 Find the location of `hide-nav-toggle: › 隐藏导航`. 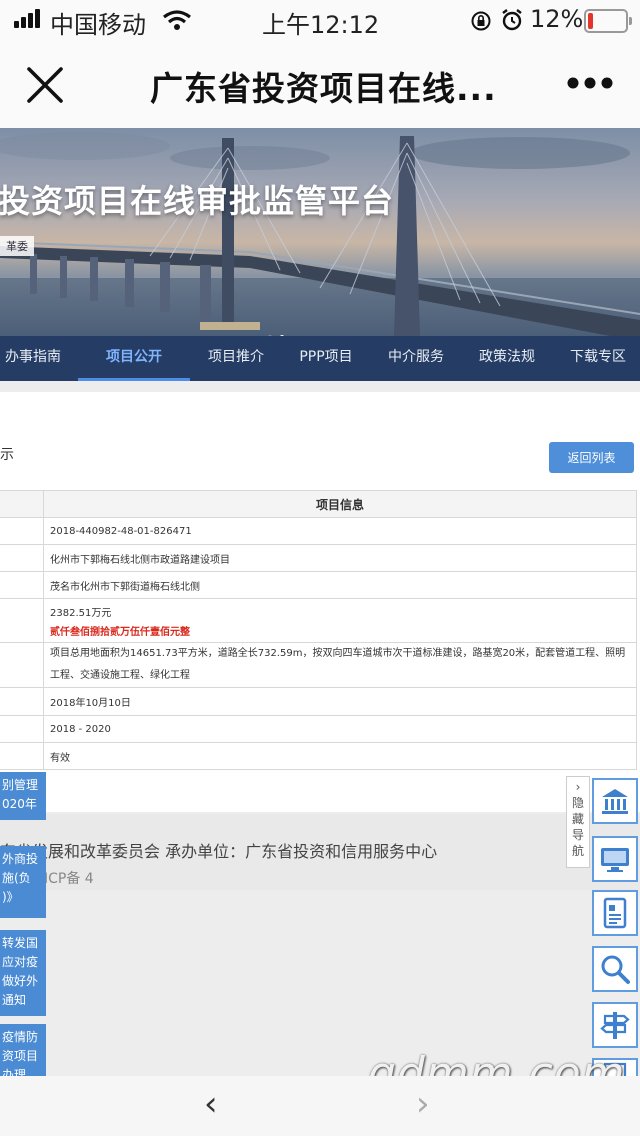

hide-nav-toggle: › 隐藏导航 is located at coordinates (578, 822).